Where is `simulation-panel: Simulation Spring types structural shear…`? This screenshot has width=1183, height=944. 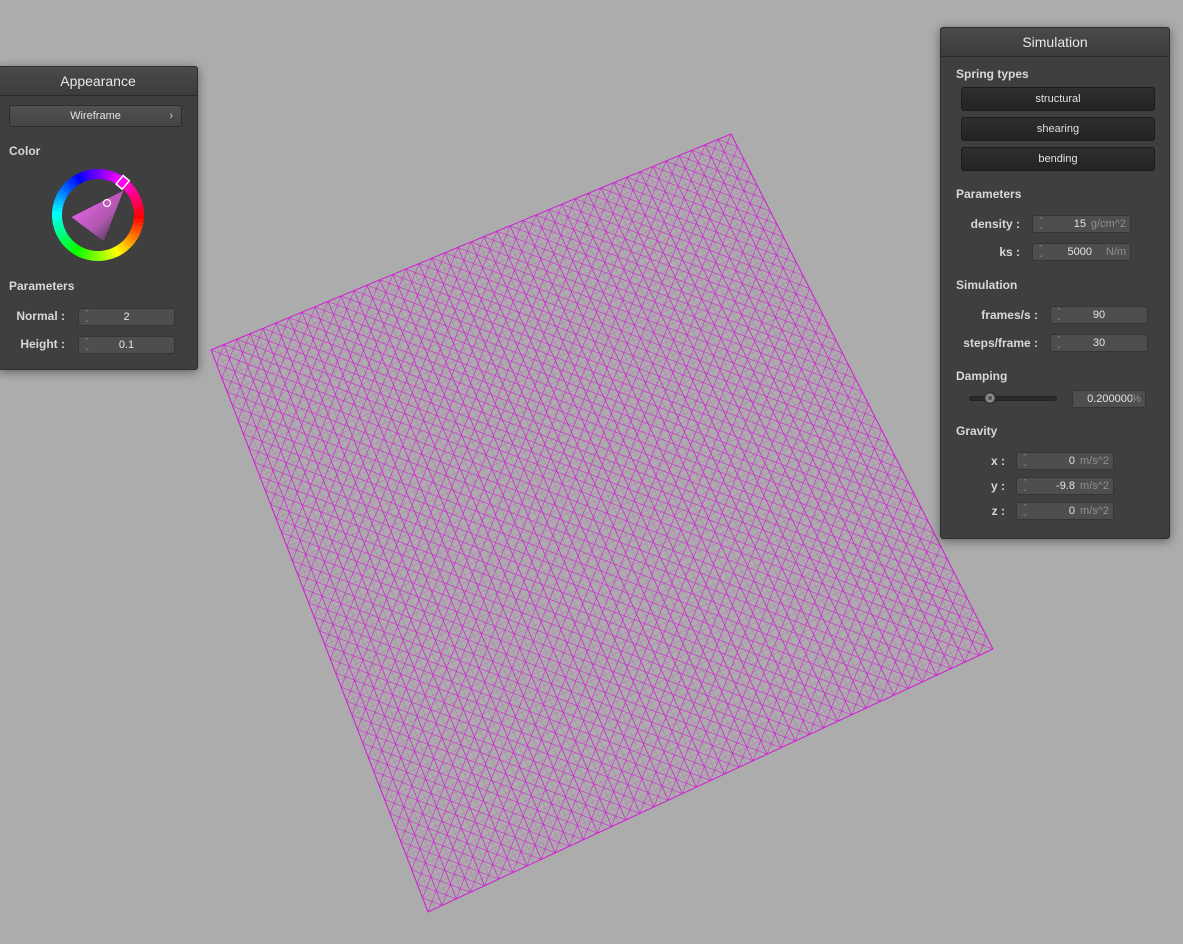
simulation-panel: Simulation Spring types structural shear… is located at coordinates (1055, 283).